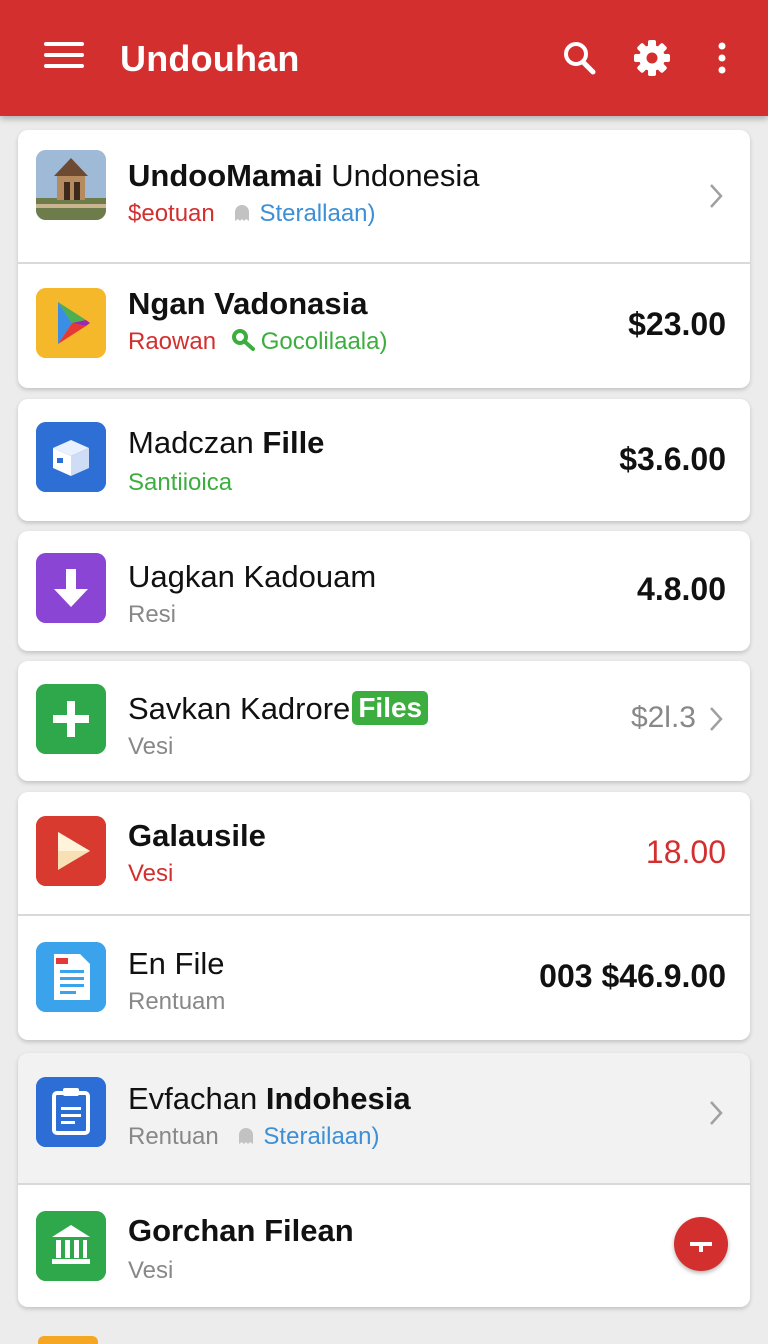  Describe the element at coordinates (248, 303) in the screenshot. I see `item-title: Ngan Vadonasia` at that location.